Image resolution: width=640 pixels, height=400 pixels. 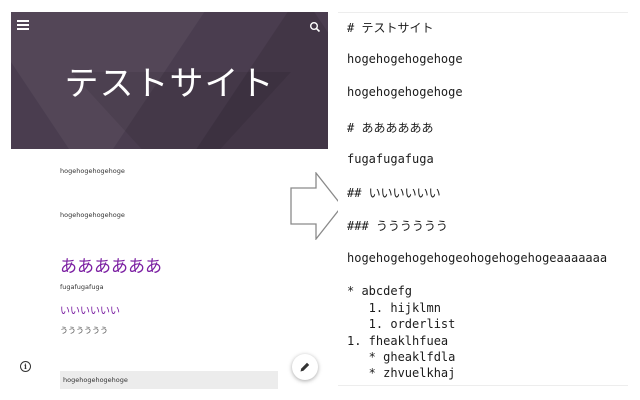 What do you see at coordinates (390, 128) in the screenshot?
I see `markdown-line: # ああああああ` at bounding box center [390, 128].